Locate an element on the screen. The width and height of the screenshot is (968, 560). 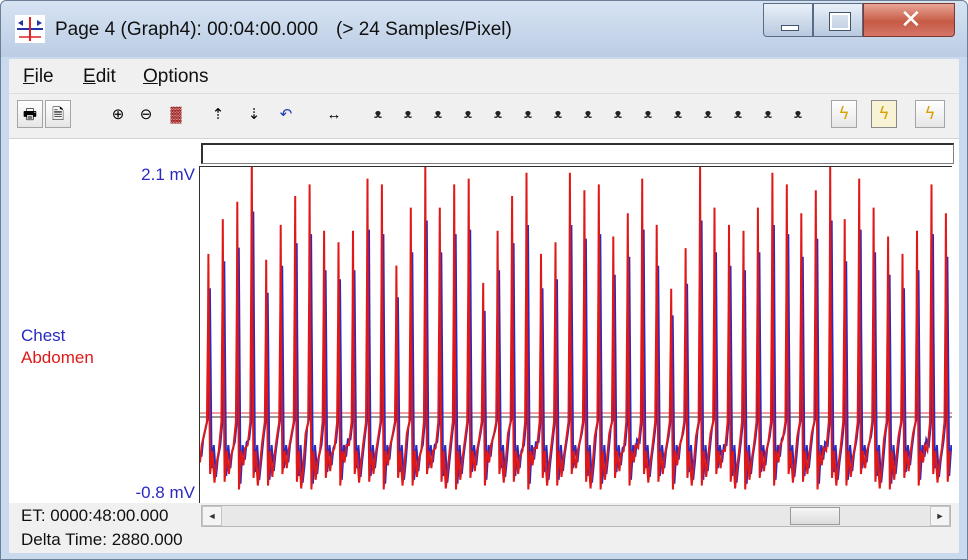
zoom-in-icon: ⊕ is located at coordinates (118, 114).